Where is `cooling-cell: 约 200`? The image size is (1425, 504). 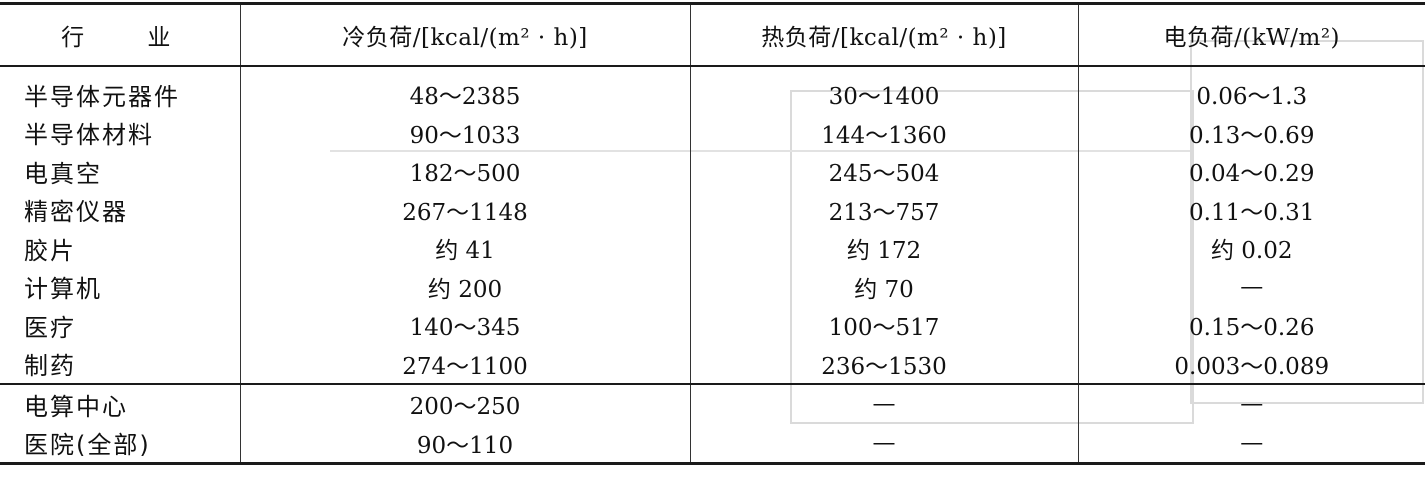 cooling-cell: 约 200 is located at coordinates (464, 286).